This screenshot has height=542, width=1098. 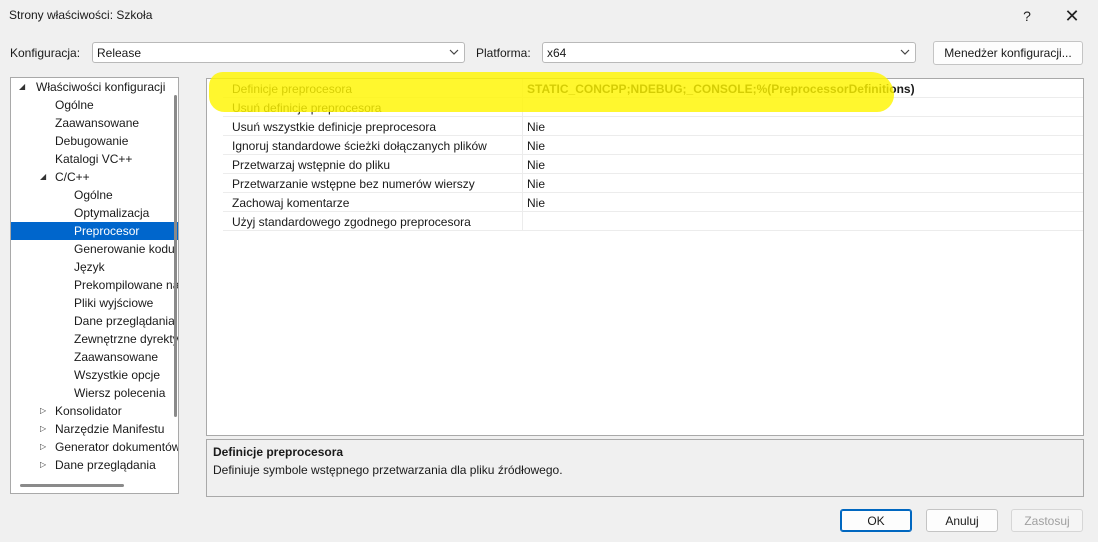 I want to click on tree-item-cpp-general: Ogólne, so click(x=93, y=195).